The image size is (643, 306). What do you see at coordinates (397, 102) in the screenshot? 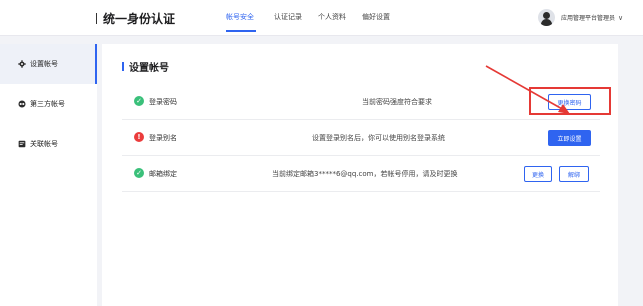
I see `setting-description: 当前密码强度符合要求` at bounding box center [397, 102].